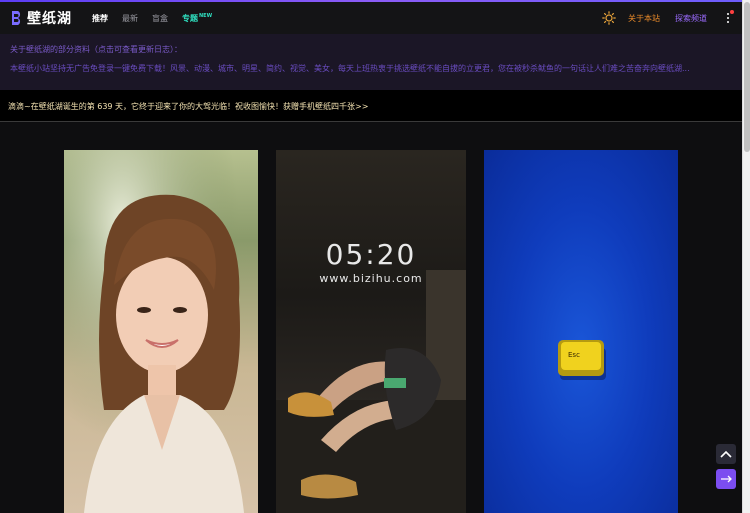 This screenshot has height=513, width=750. What do you see at coordinates (190, 18) in the screenshot?
I see `nav-link-topics-label: 专题` at bounding box center [190, 18].